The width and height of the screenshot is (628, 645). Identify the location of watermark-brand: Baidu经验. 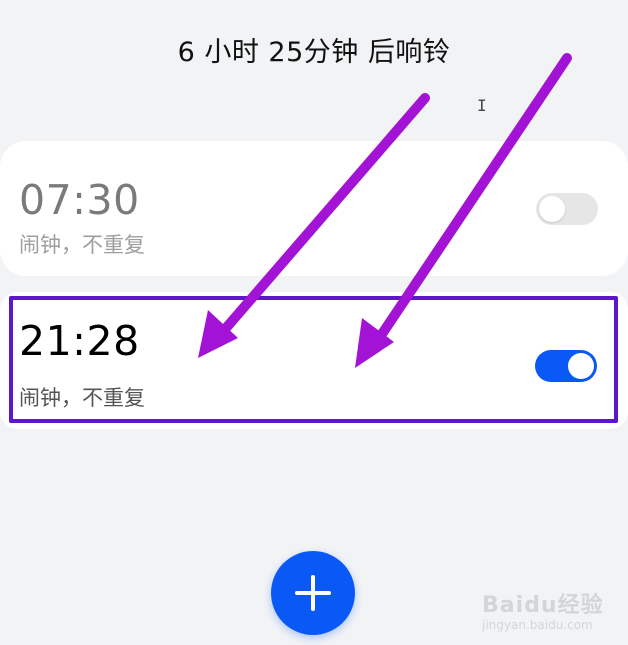
(543, 605).